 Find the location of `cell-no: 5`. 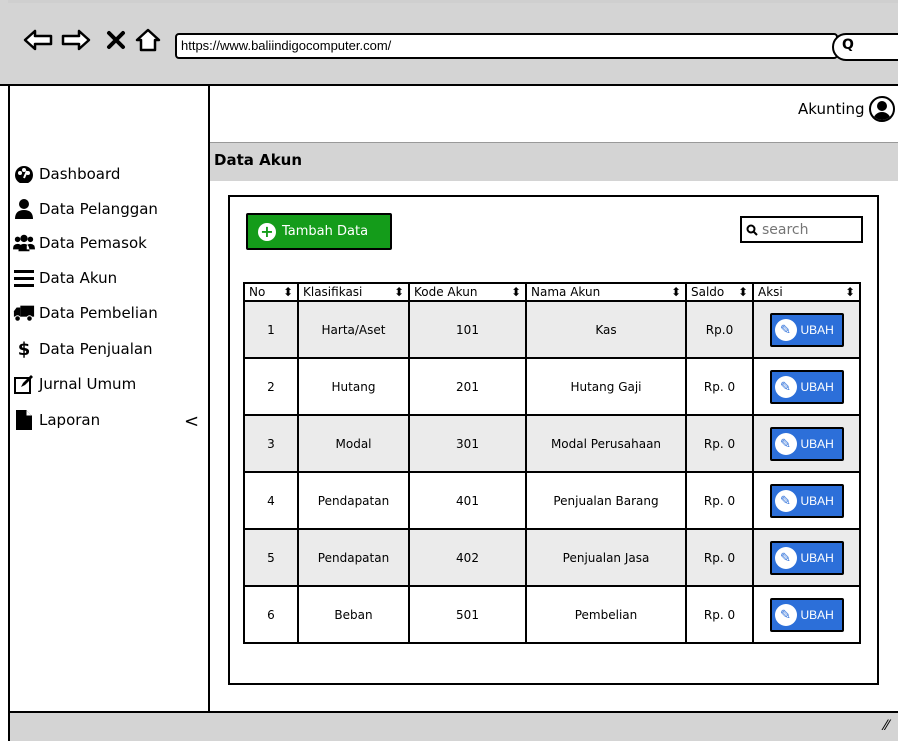

cell-no: 5 is located at coordinates (272, 557).